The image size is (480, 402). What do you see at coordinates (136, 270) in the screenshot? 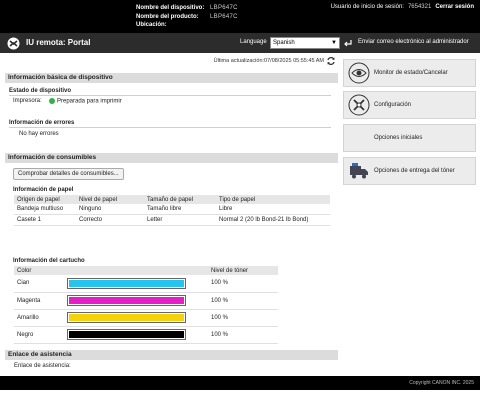
I see `column-header` at bounding box center [136, 270].